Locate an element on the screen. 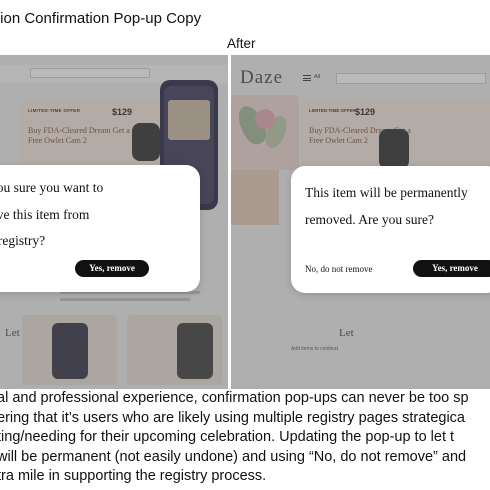  page-title: tion Confirmation Pop-up Copy is located at coordinates (101, 18).